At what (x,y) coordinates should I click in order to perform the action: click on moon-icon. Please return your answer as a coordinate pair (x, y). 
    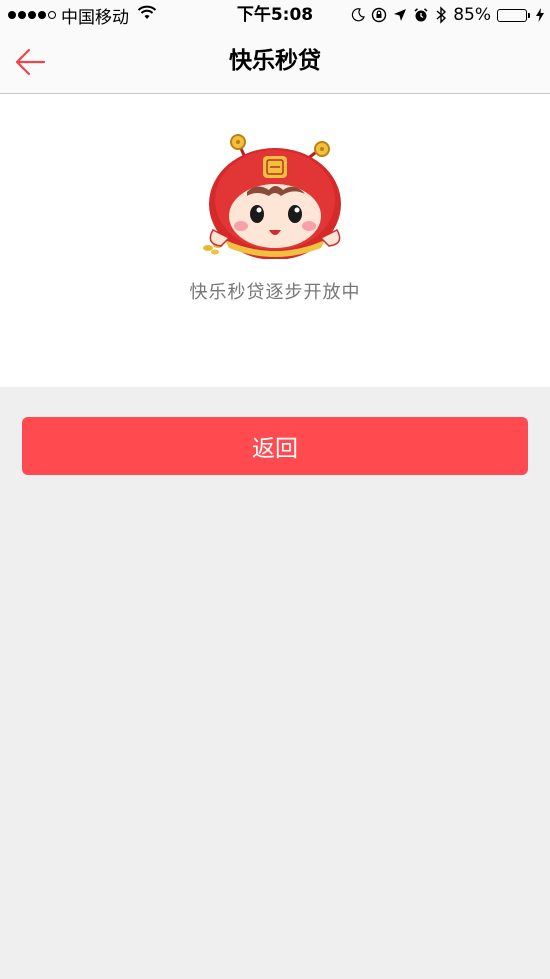
    Looking at the image, I should click on (358, 15).